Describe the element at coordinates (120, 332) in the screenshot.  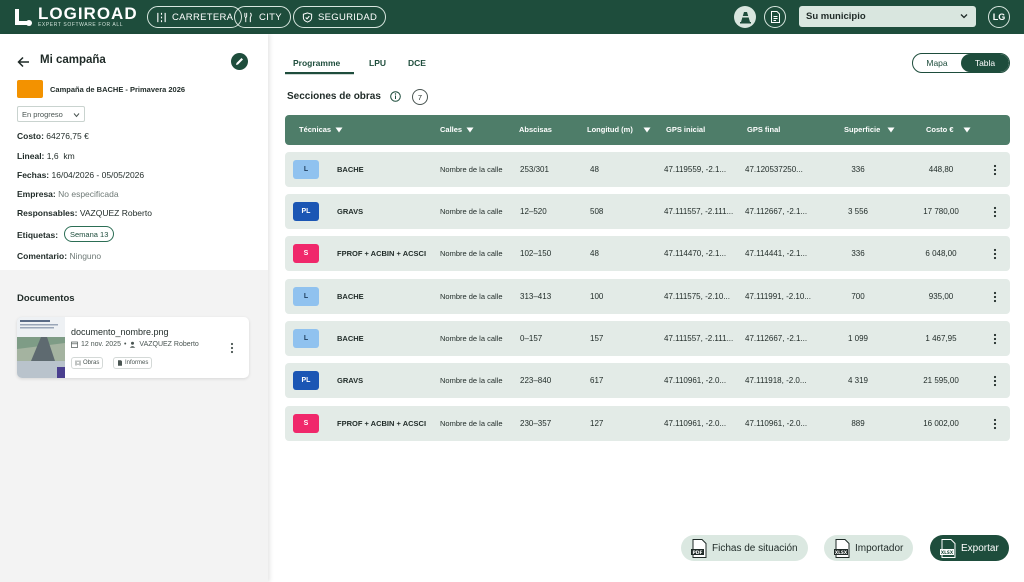
I see `document-name: documento_nombre.png` at that location.